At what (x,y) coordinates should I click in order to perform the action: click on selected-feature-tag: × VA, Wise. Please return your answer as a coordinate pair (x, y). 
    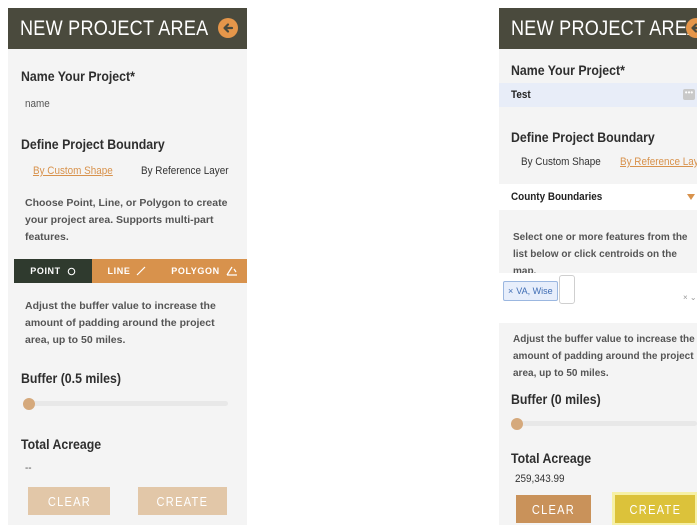
    Looking at the image, I should click on (530, 291).